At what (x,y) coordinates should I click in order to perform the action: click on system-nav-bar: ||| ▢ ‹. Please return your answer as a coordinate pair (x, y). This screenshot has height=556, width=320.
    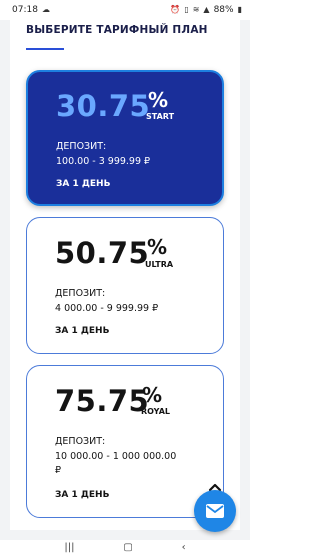
    Looking at the image, I should click on (125, 548).